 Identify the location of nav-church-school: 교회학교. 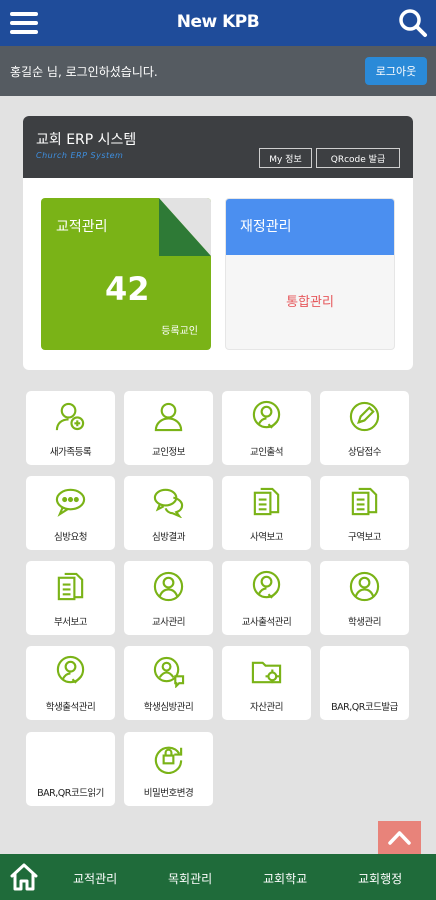
(285, 878).